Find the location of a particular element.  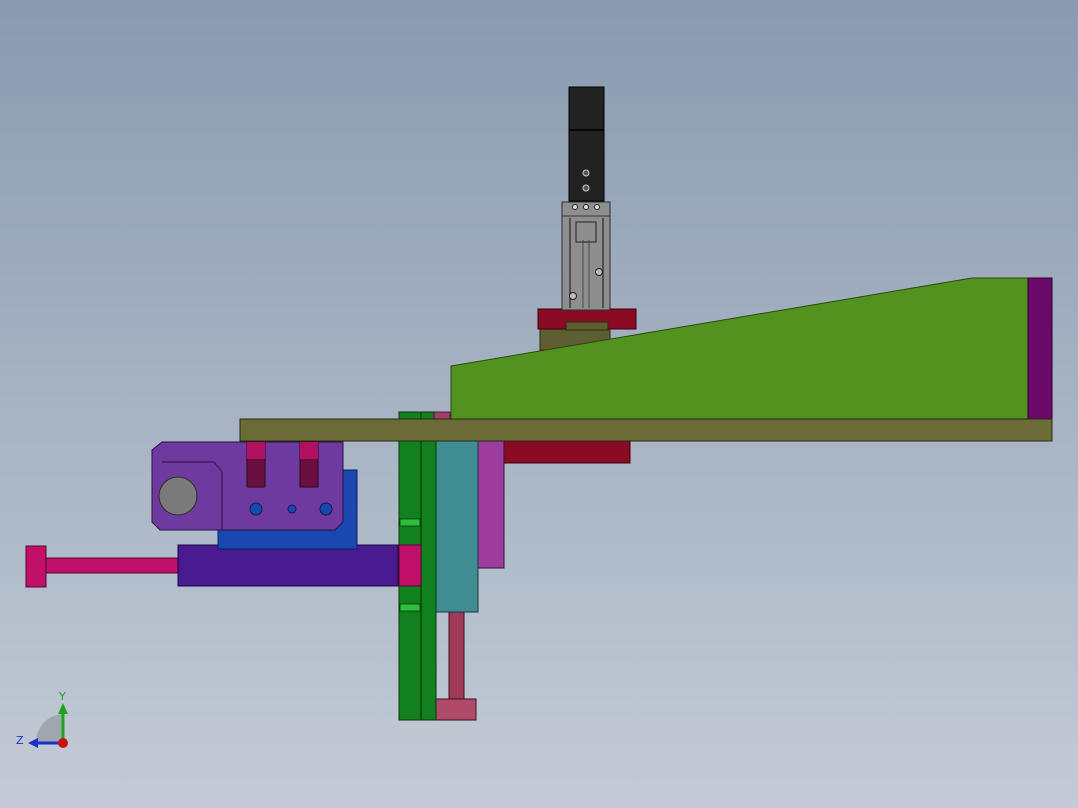

under-block is located at coordinates (565, 451).